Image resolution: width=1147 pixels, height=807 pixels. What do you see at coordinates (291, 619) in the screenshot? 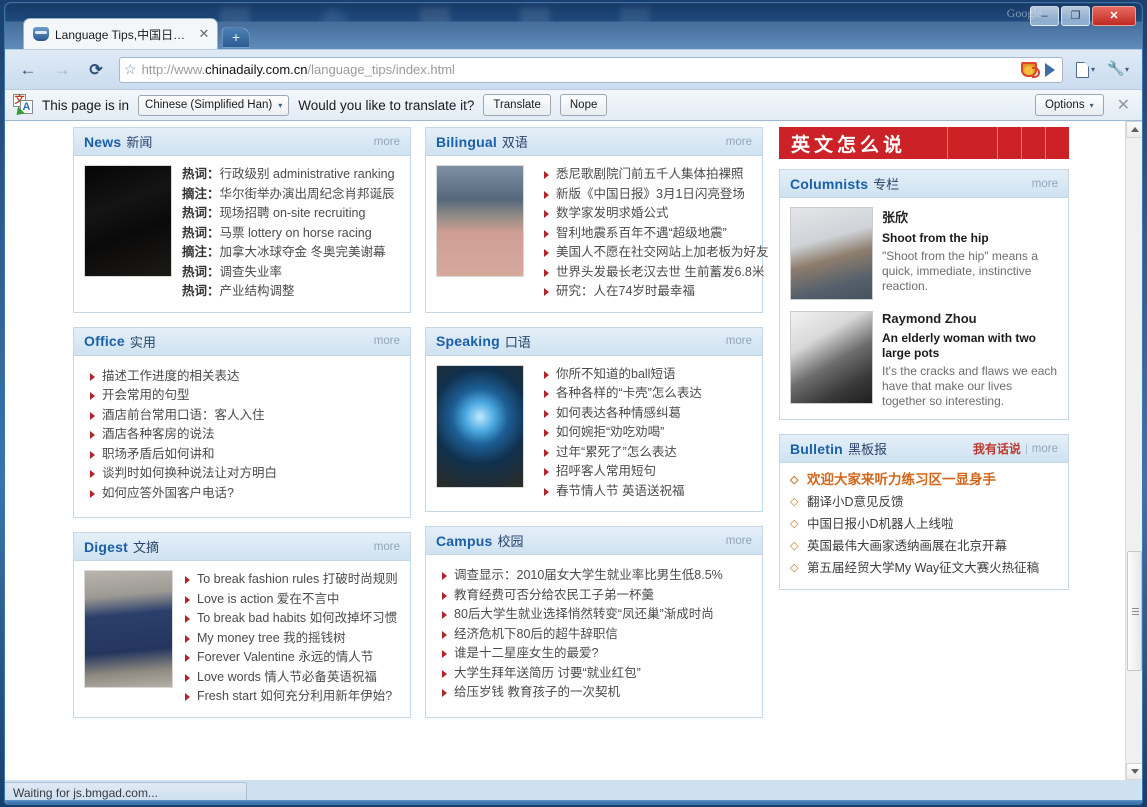
I see `list-item: To break bad habits 如何改掉坏习惯` at bounding box center [291, 619].